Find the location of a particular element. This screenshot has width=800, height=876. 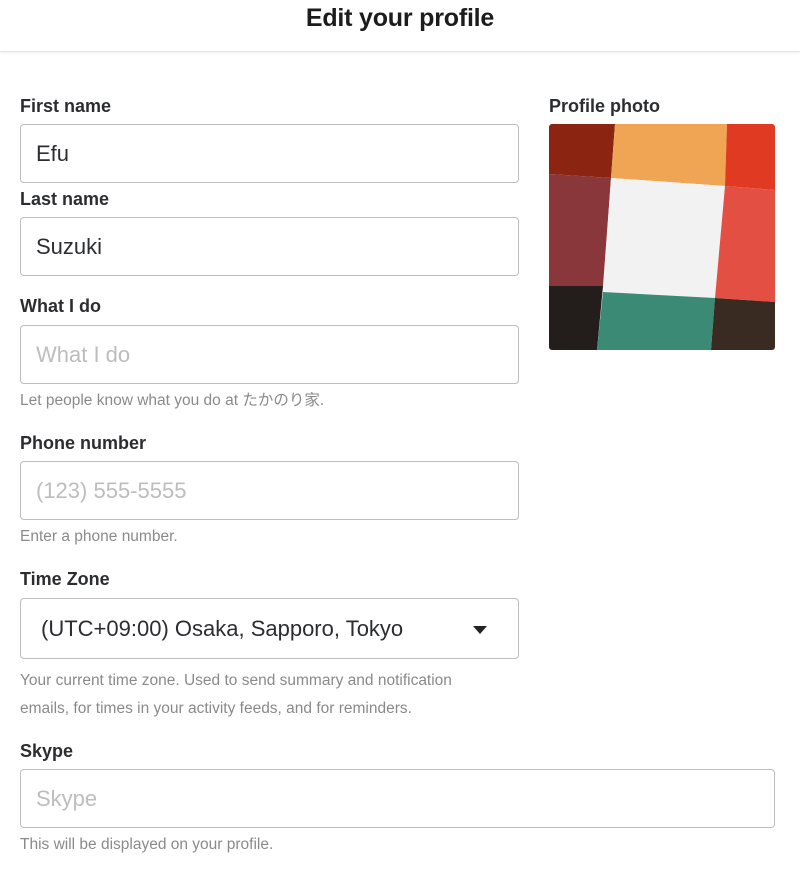

photo-tile-top-right is located at coordinates (750, 157).